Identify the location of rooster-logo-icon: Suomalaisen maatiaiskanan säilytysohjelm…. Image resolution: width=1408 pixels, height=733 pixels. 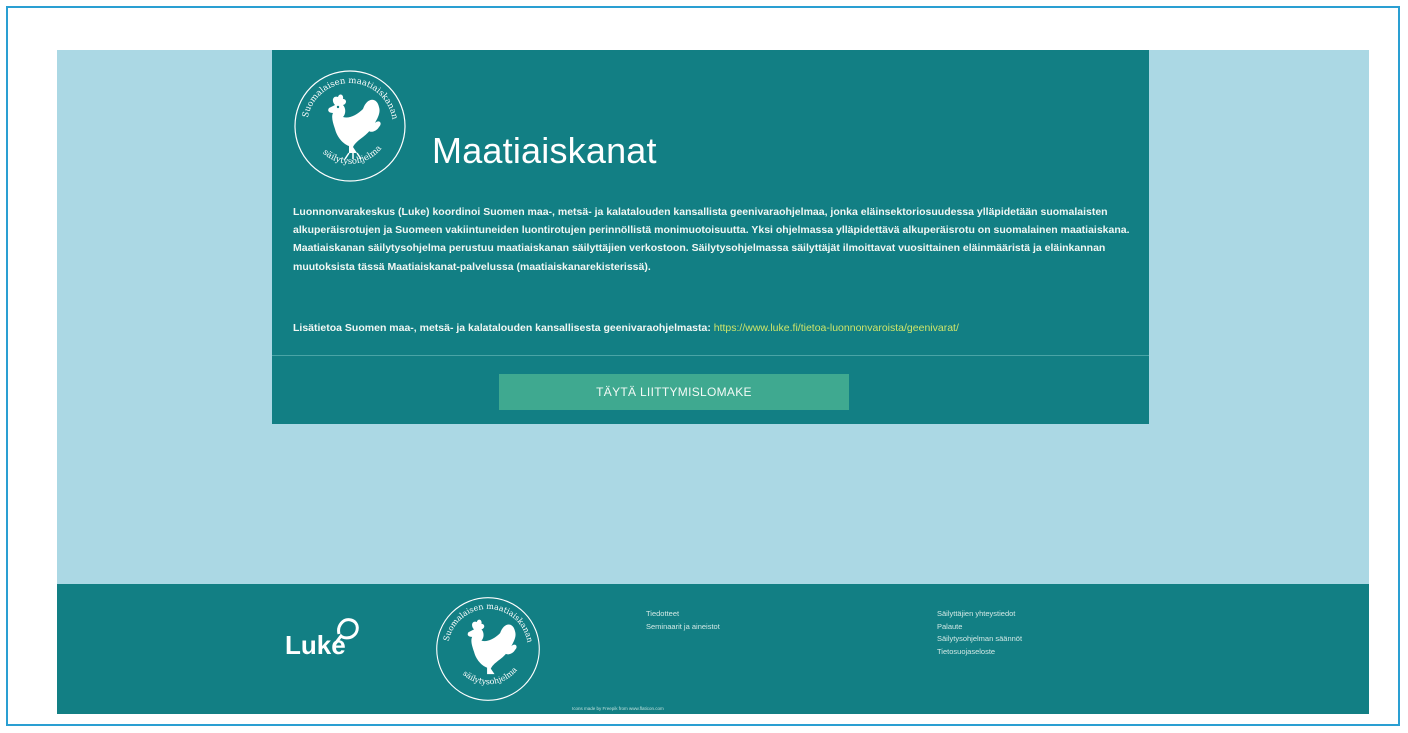
(350, 126).